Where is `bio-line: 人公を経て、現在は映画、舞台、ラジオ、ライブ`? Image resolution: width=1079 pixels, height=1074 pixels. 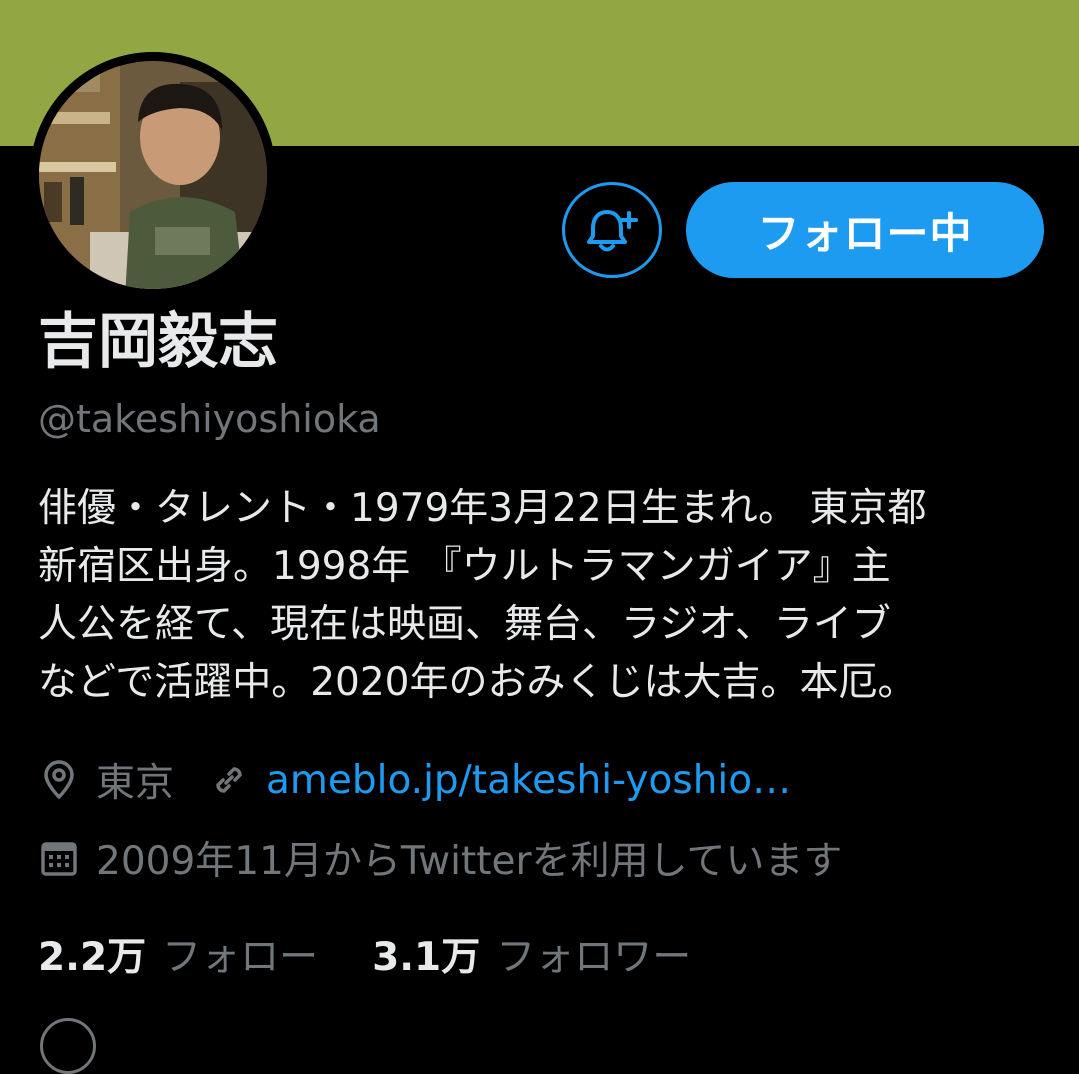 bio-line: 人公を経て、現在は映画、舞台、ラジオ、ライブ is located at coordinates (464, 624).